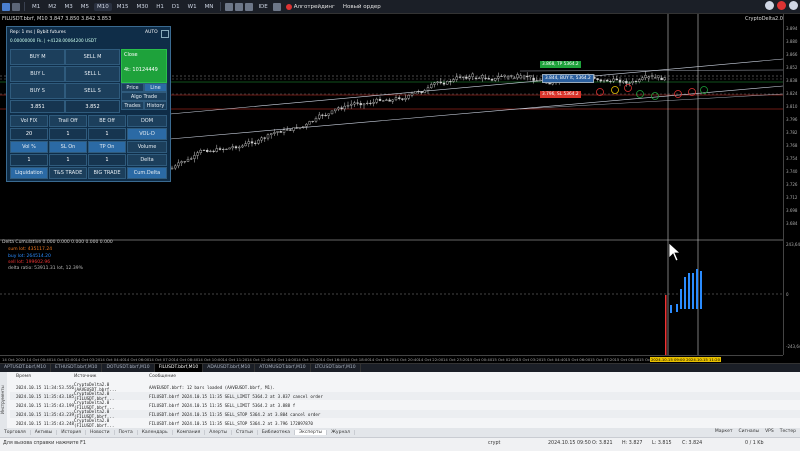  Describe the element at coordinates (560, 64) in the screenshot. I see `tp-order-label: 3.868, TP 5364.2` at that location.